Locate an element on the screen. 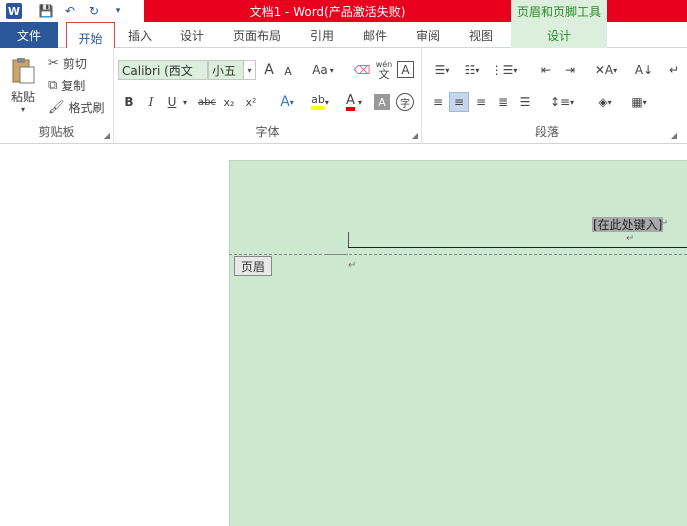  paste-dropdown-icon: ▾ is located at coordinates (23, 109).